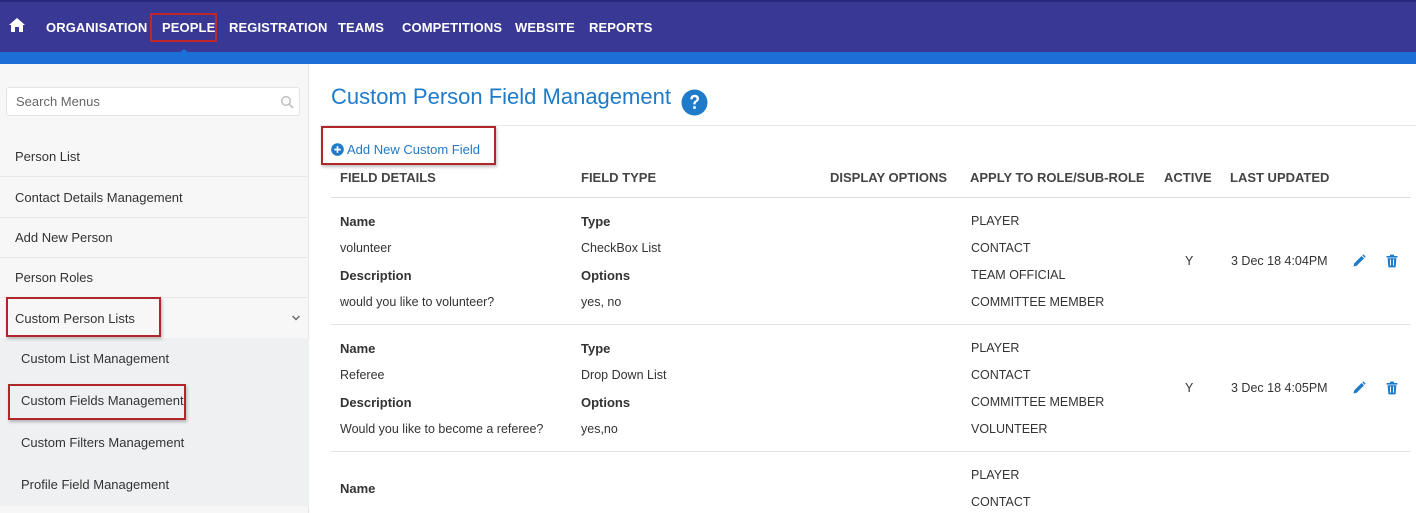 This screenshot has height=513, width=1416. What do you see at coordinates (619, 177) in the screenshot?
I see `column-header-field-type: FIELD TYPE` at bounding box center [619, 177].